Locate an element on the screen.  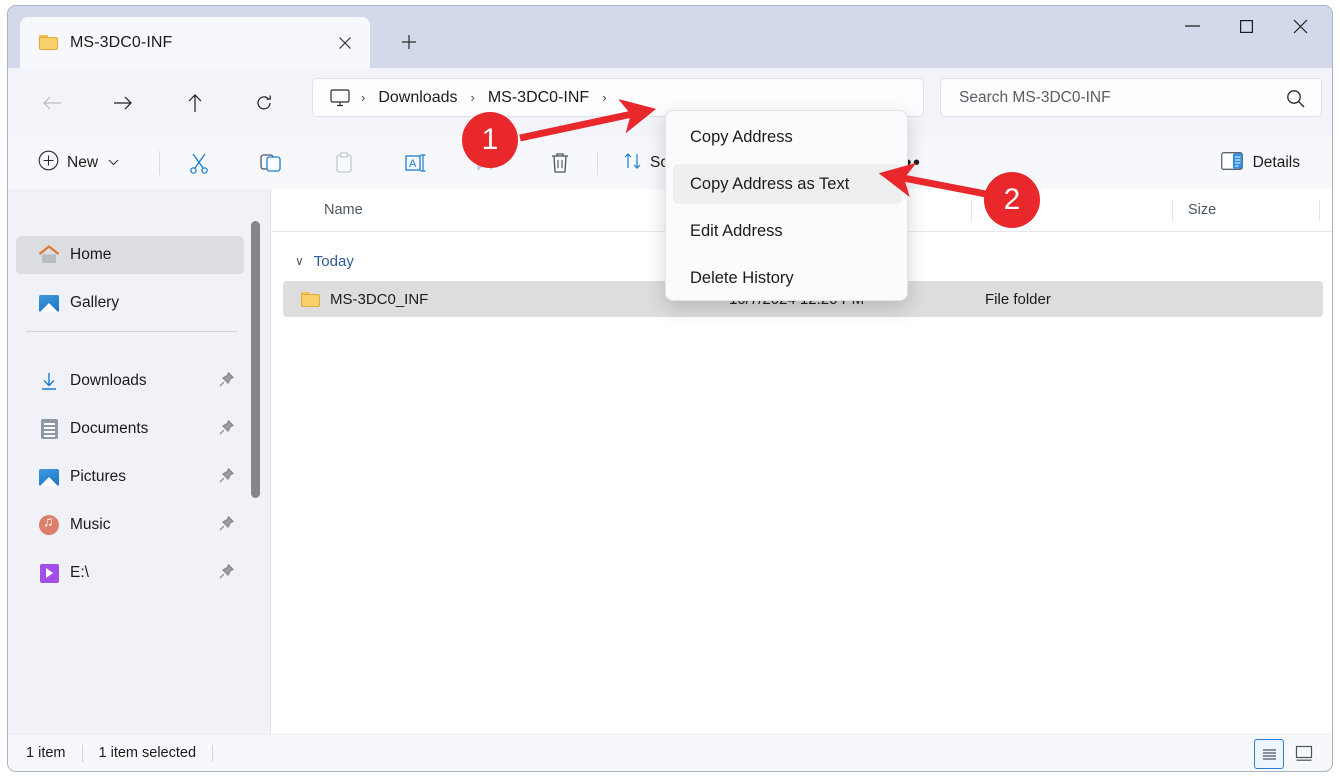
breadcrumb-downloads: Downloads is located at coordinates (417, 98).